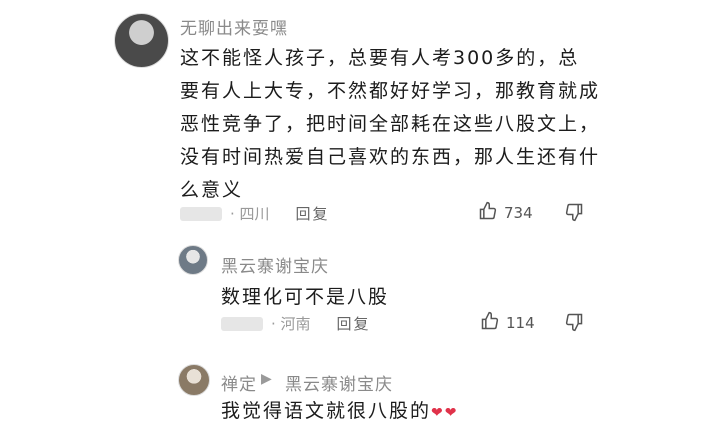 Image resolution: width=720 pixels, height=423 pixels. Describe the element at coordinates (445, 413) in the screenshot. I see `heart-emoji: ❤❤` at that location.